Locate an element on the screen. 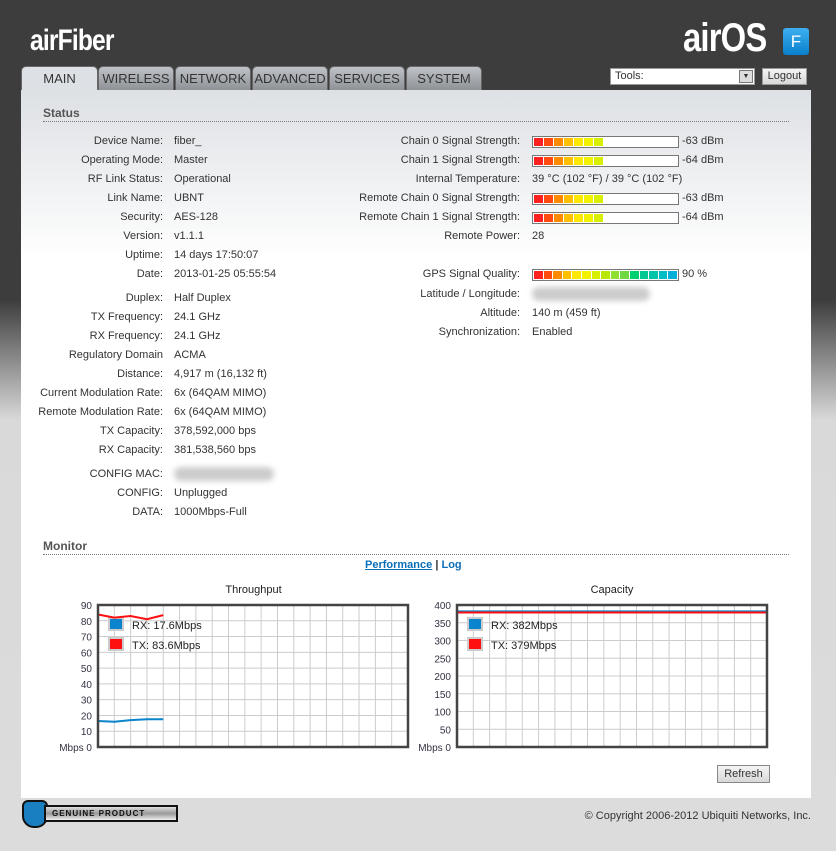 Image resolution: width=836 pixels, height=851 pixels. y-tick-label: 100 is located at coordinates (442, 713).